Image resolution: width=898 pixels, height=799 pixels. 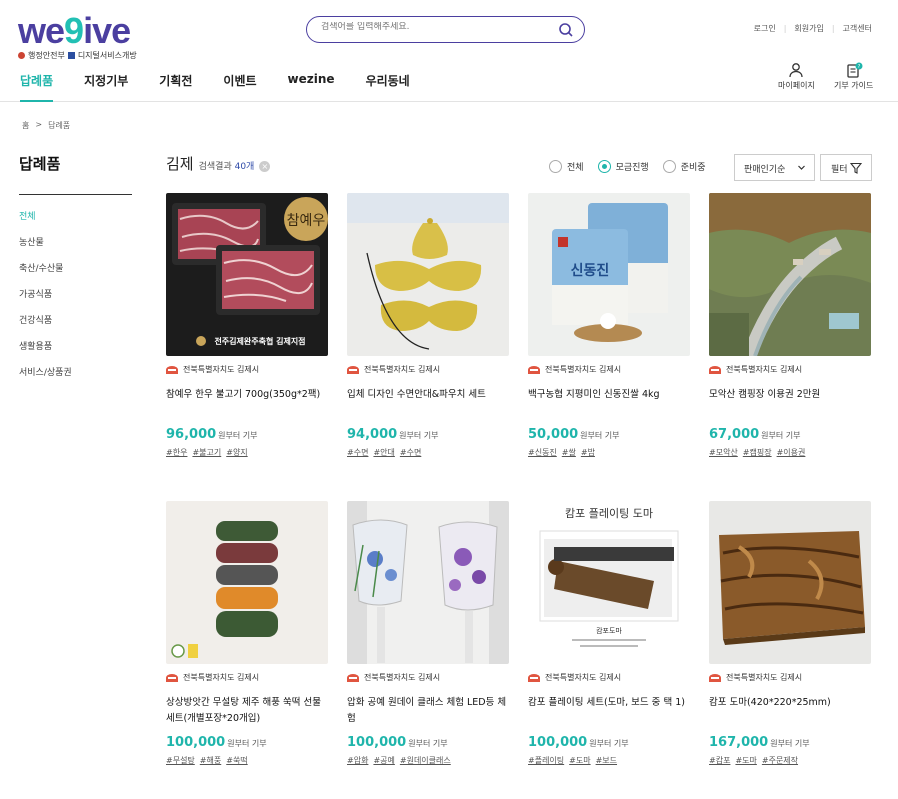 I want to click on main-nav: 답례품 지정기부 기획전 이벤트 wezine 우리동네, so click(x=230, y=87).